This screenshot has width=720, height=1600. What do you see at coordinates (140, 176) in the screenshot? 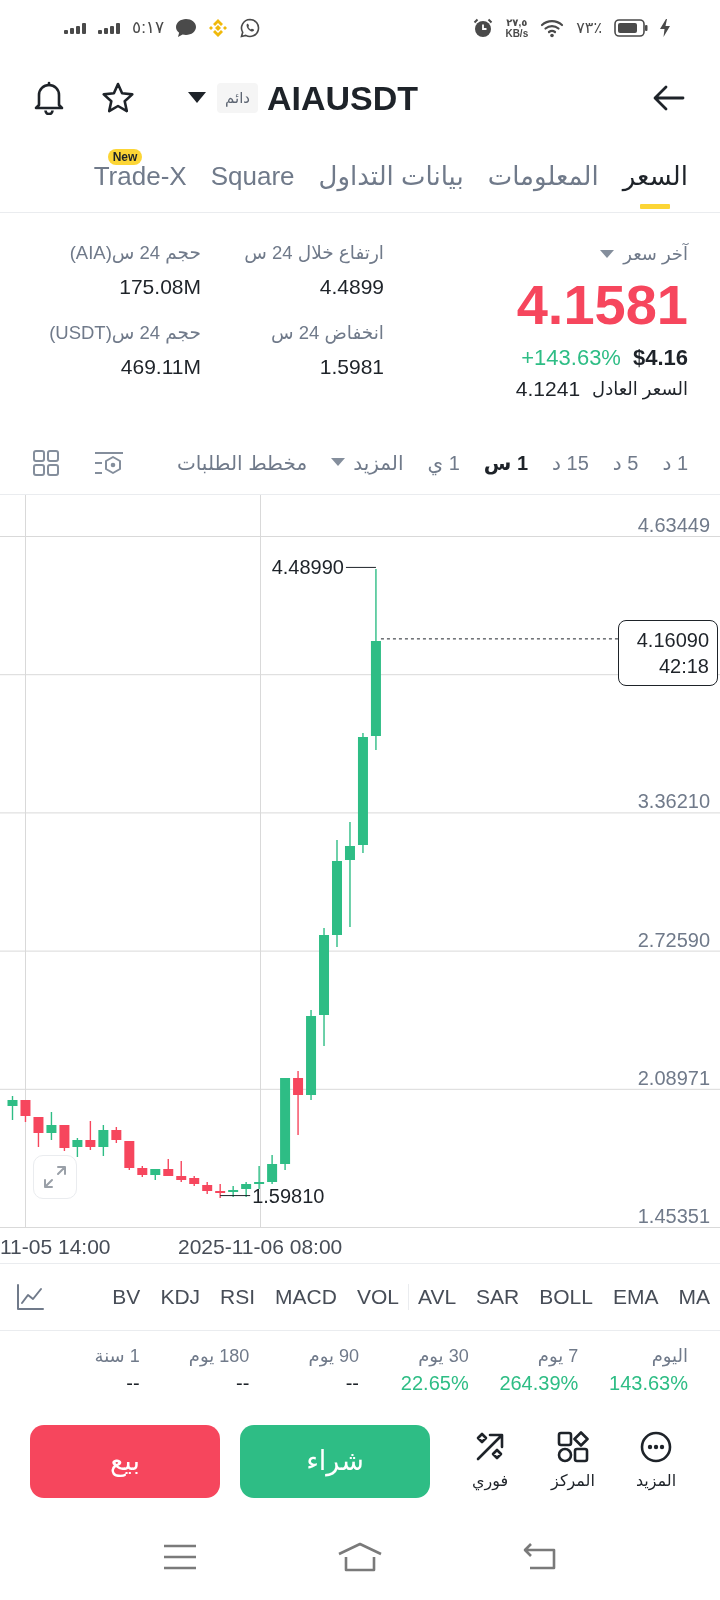
I see `tab: Trade-X New` at bounding box center [140, 176].